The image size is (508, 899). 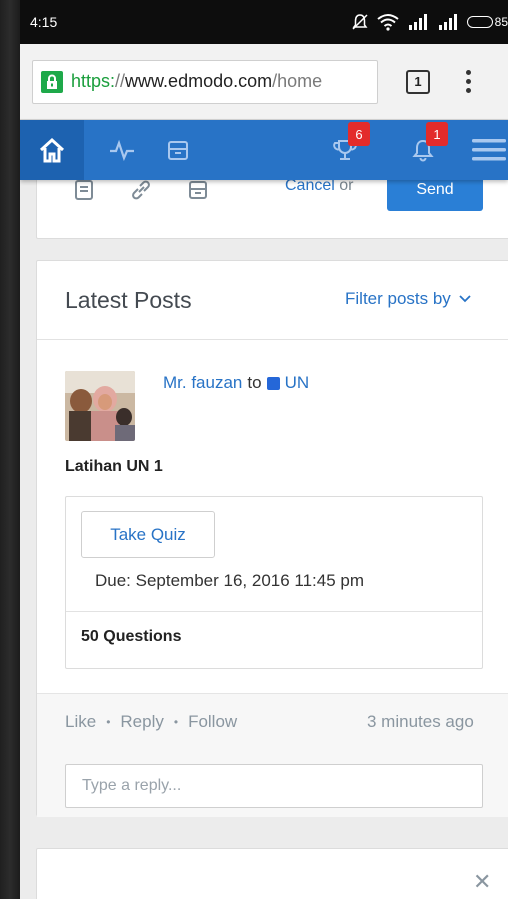 I want to click on battery-icon: 85, so click(x=487, y=22).